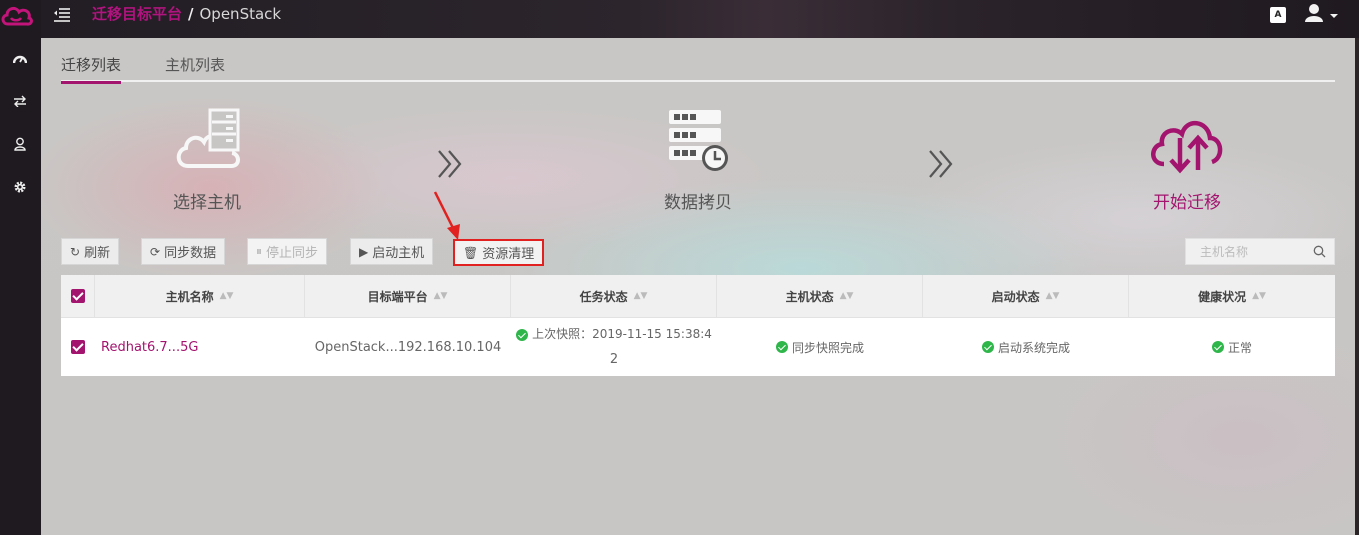  I want to click on host-status-cell: 同步快照完成, so click(820, 347).